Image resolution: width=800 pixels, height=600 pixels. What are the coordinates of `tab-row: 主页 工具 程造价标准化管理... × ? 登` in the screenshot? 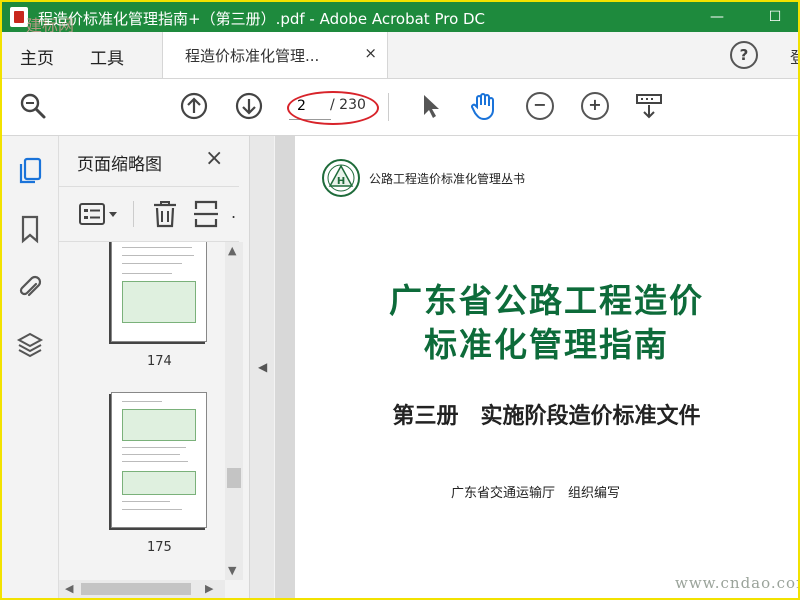 It's located at (400, 55).